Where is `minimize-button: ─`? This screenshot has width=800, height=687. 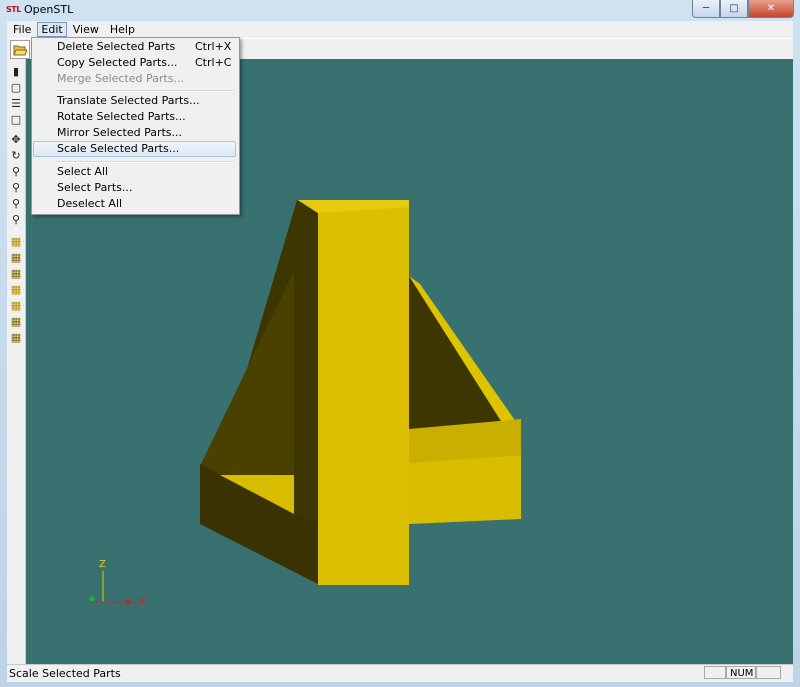 minimize-button: ─ is located at coordinates (706, 9).